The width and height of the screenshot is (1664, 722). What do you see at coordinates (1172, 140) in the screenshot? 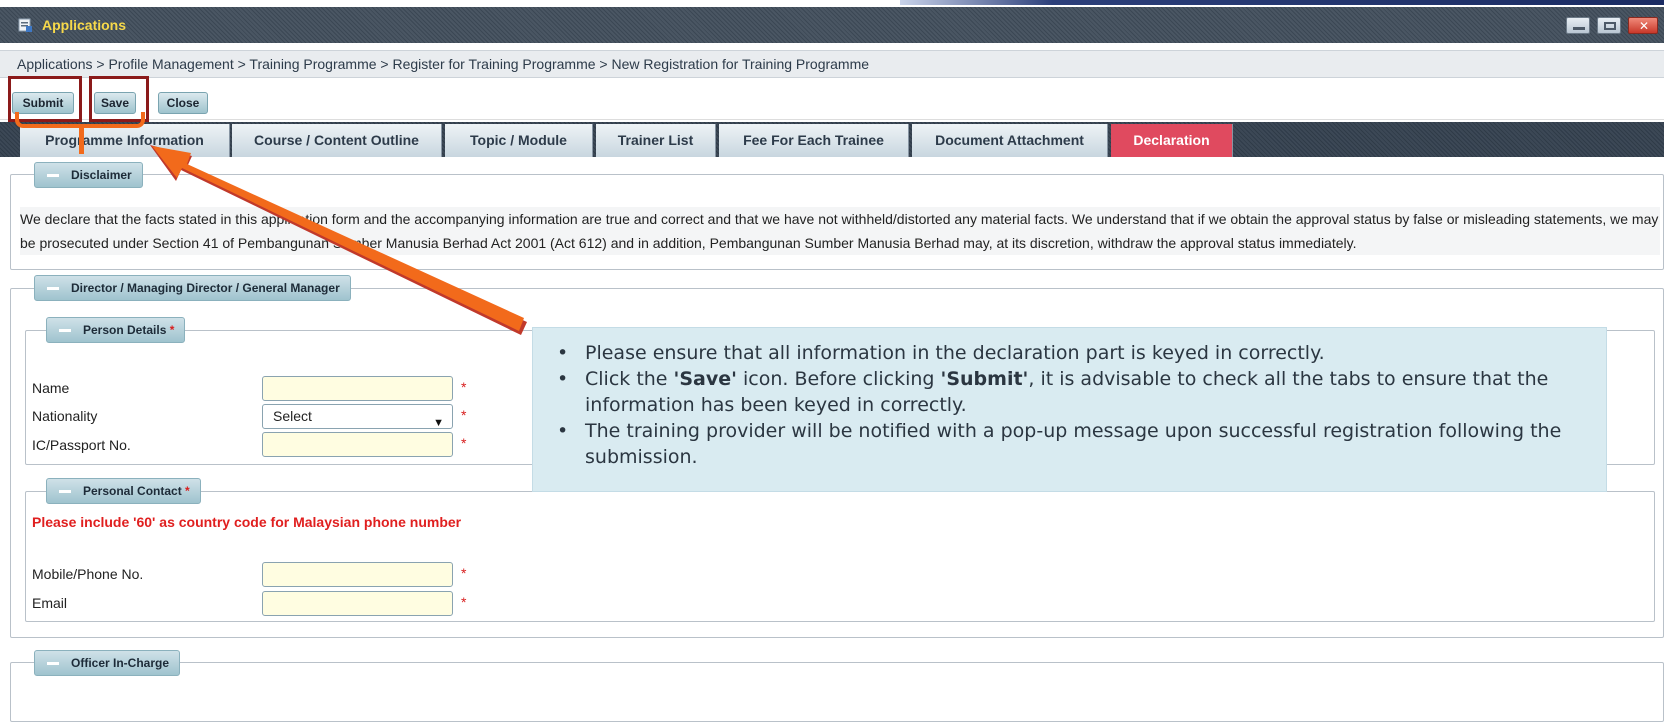
I see `tab-declaration: Declaration` at bounding box center [1172, 140].